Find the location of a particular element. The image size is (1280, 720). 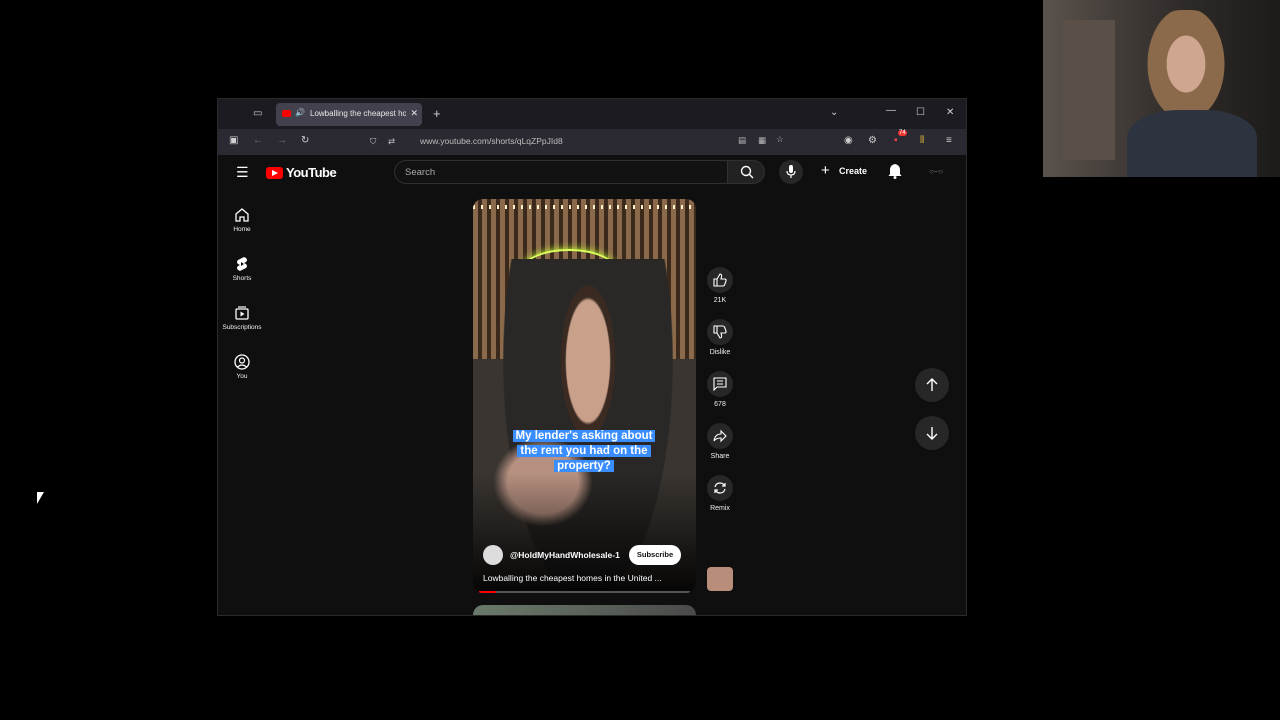

video-progress-fill is located at coordinates (487, 592).